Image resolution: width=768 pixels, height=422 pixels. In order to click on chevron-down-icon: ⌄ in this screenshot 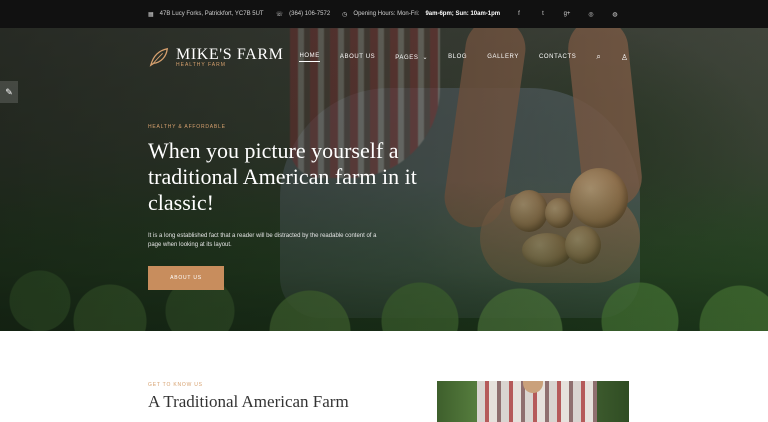, I will do `click(425, 57)`.